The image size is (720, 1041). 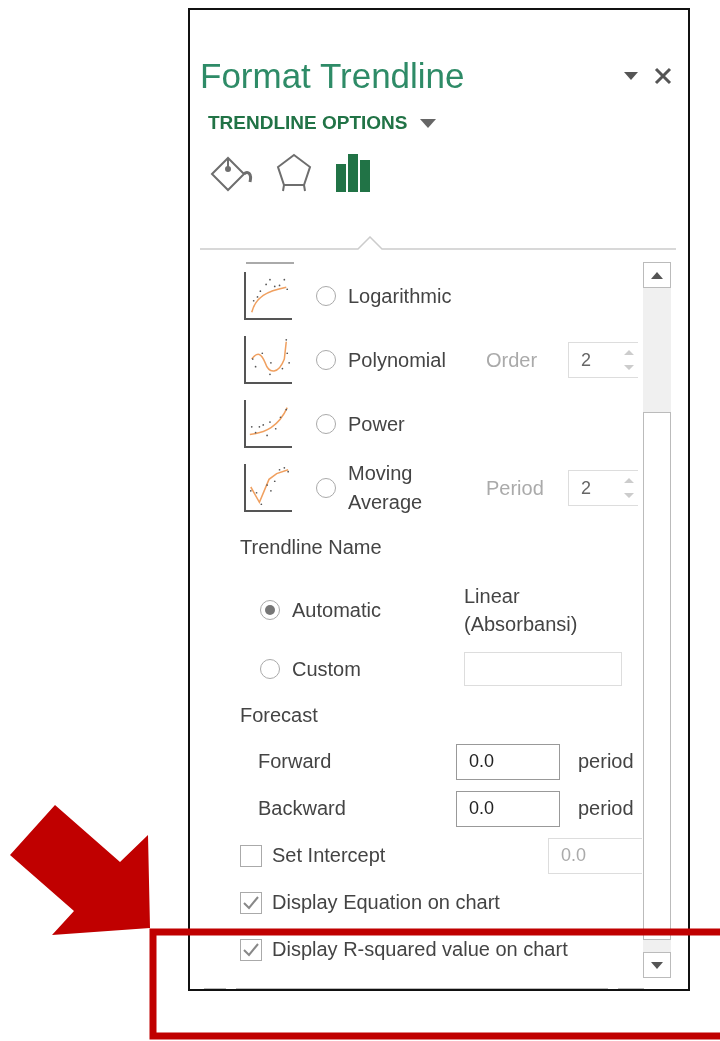 What do you see at coordinates (420, 949) in the screenshot?
I see `checkbox-label: Display R-squared value on chart` at bounding box center [420, 949].